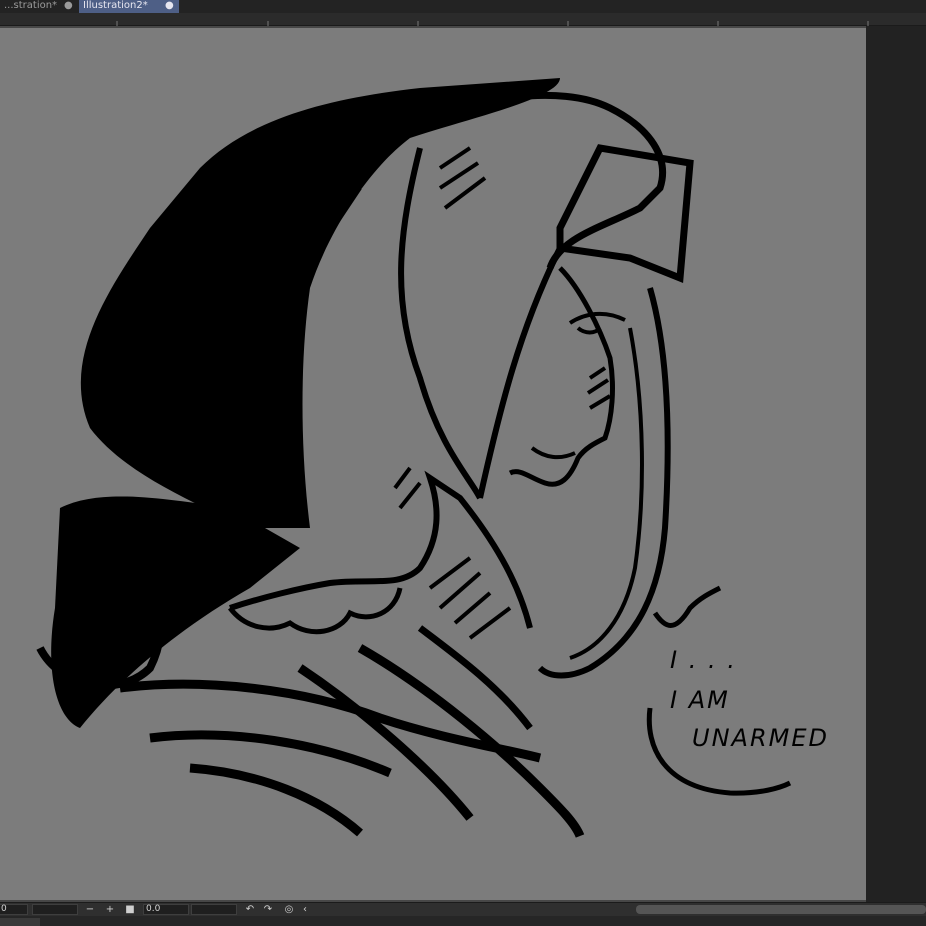 The width and height of the screenshot is (926, 926). What do you see at coordinates (463, 19) in the screenshot?
I see `horizontal-ruler` at bounding box center [463, 19].